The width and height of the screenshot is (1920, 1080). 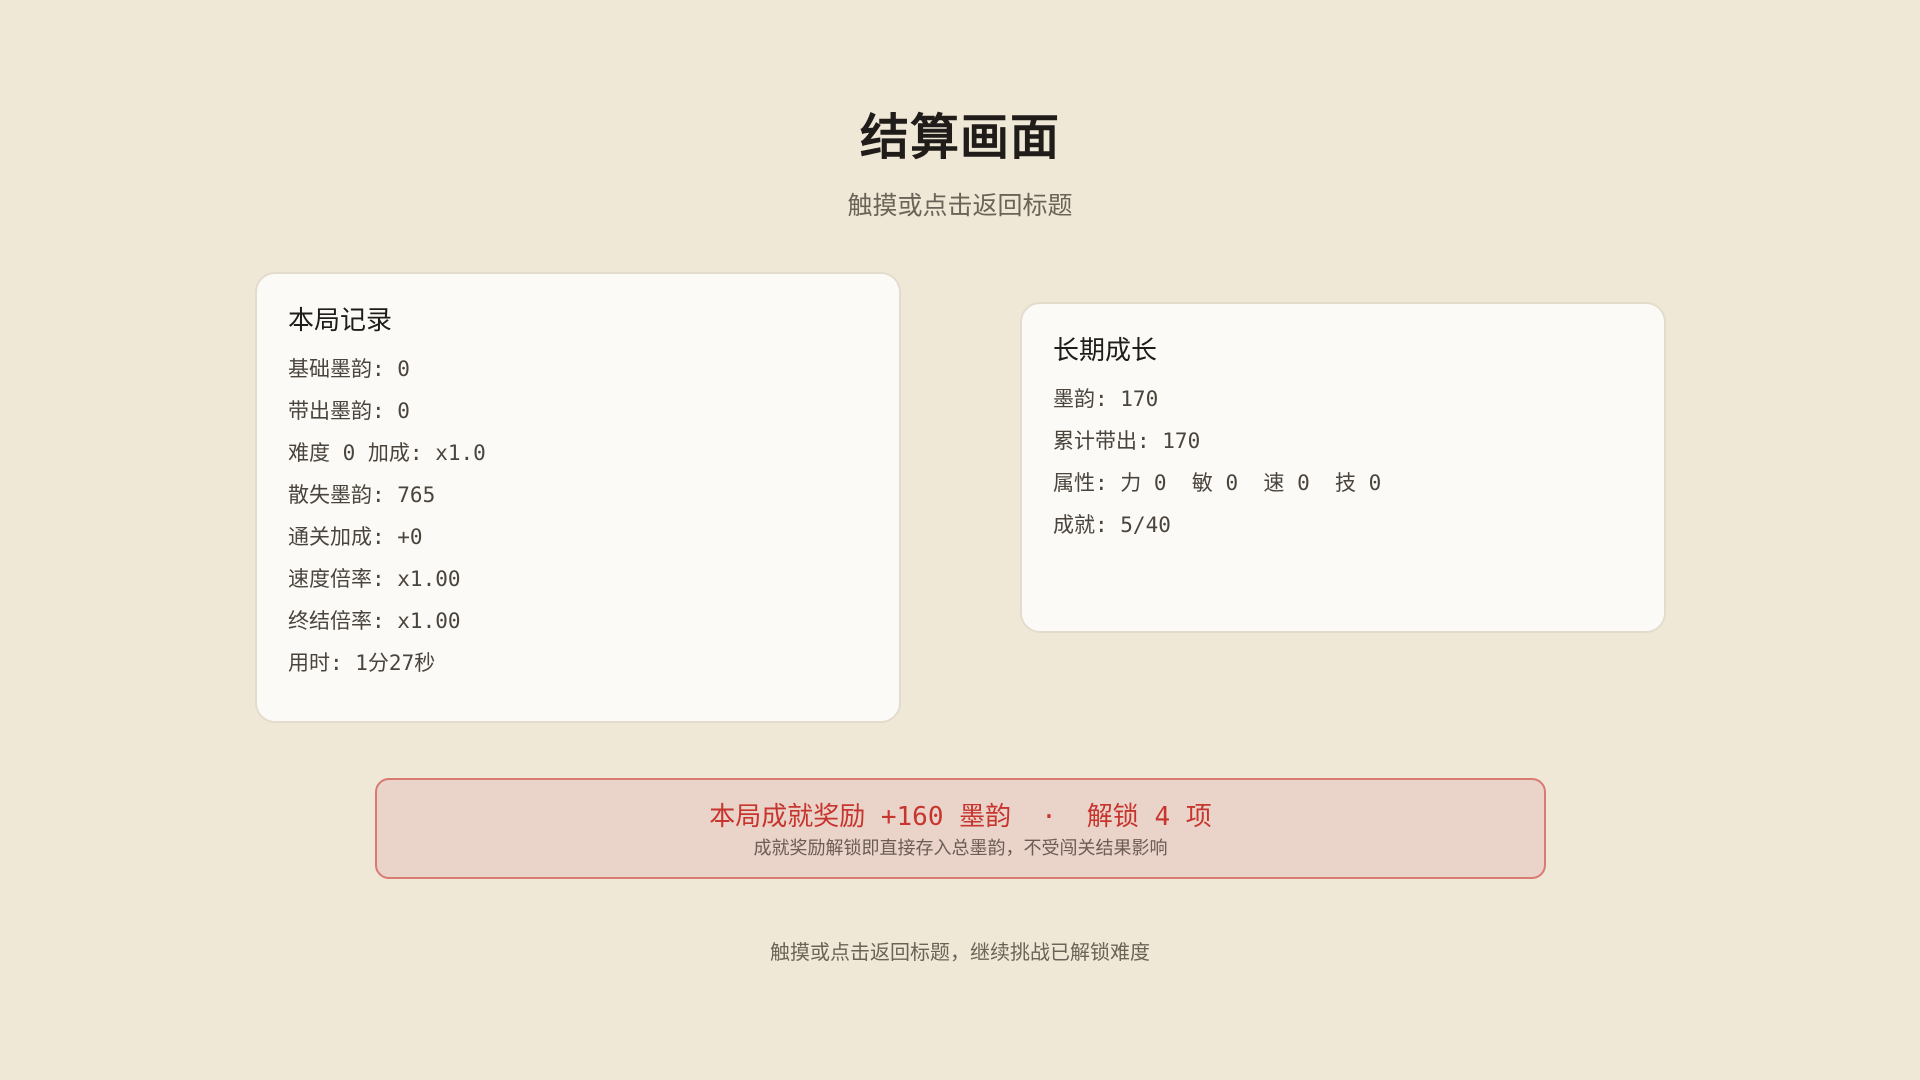 What do you see at coordinates (362, 495) in the screenshot?
I see `stat-lost-ink: 散失墨韵: 765` at bounding box center [362, 495].